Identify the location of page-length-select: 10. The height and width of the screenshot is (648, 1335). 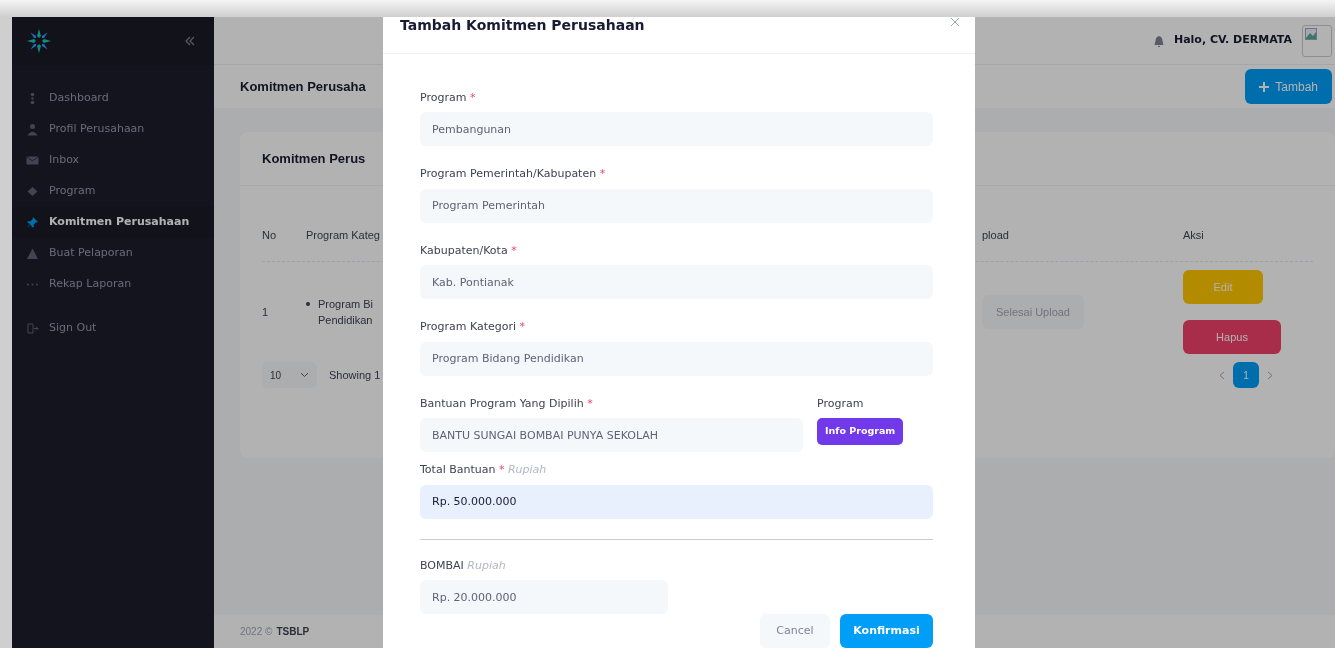
(289, 375).